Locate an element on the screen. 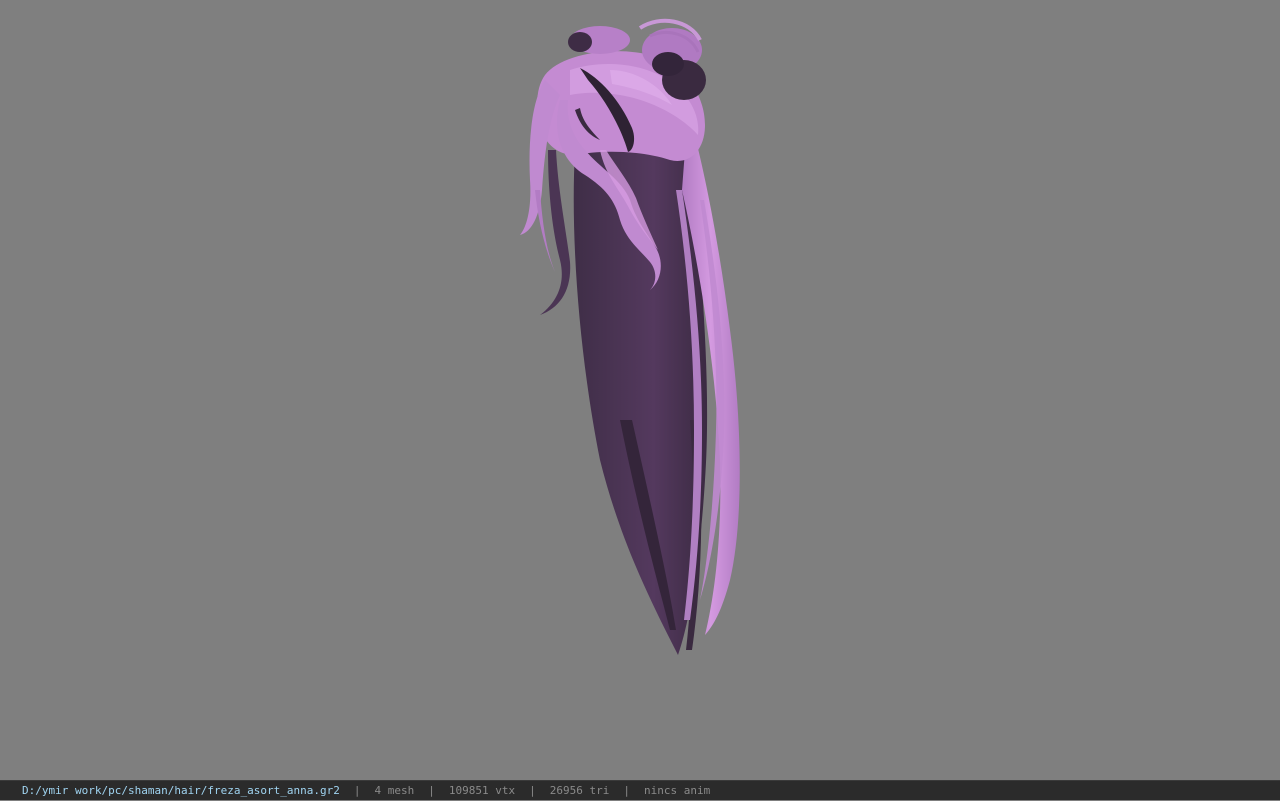 The image size is (1280, 801). animation-status: nincs anim is located at coordinates (677, 790).